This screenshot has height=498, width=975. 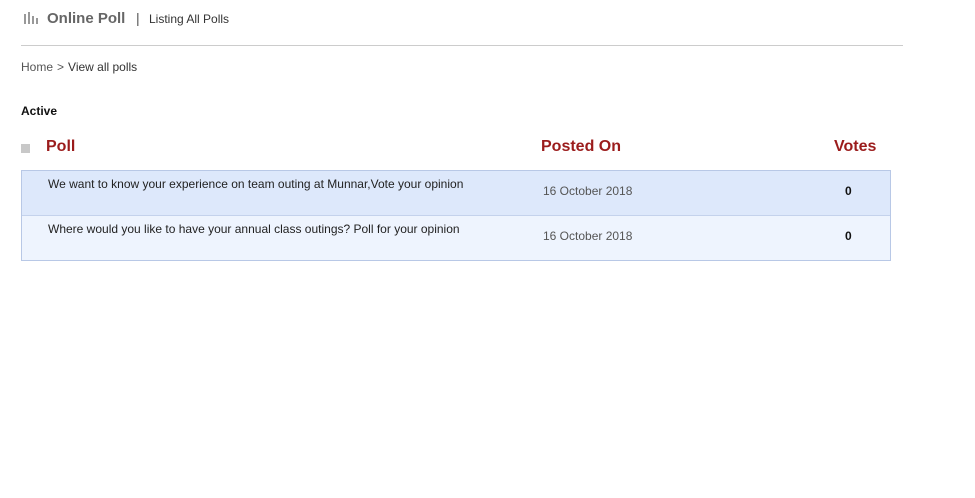 I want to click on table-header: Poll Posted On Votes, so click(x=456, y=148).